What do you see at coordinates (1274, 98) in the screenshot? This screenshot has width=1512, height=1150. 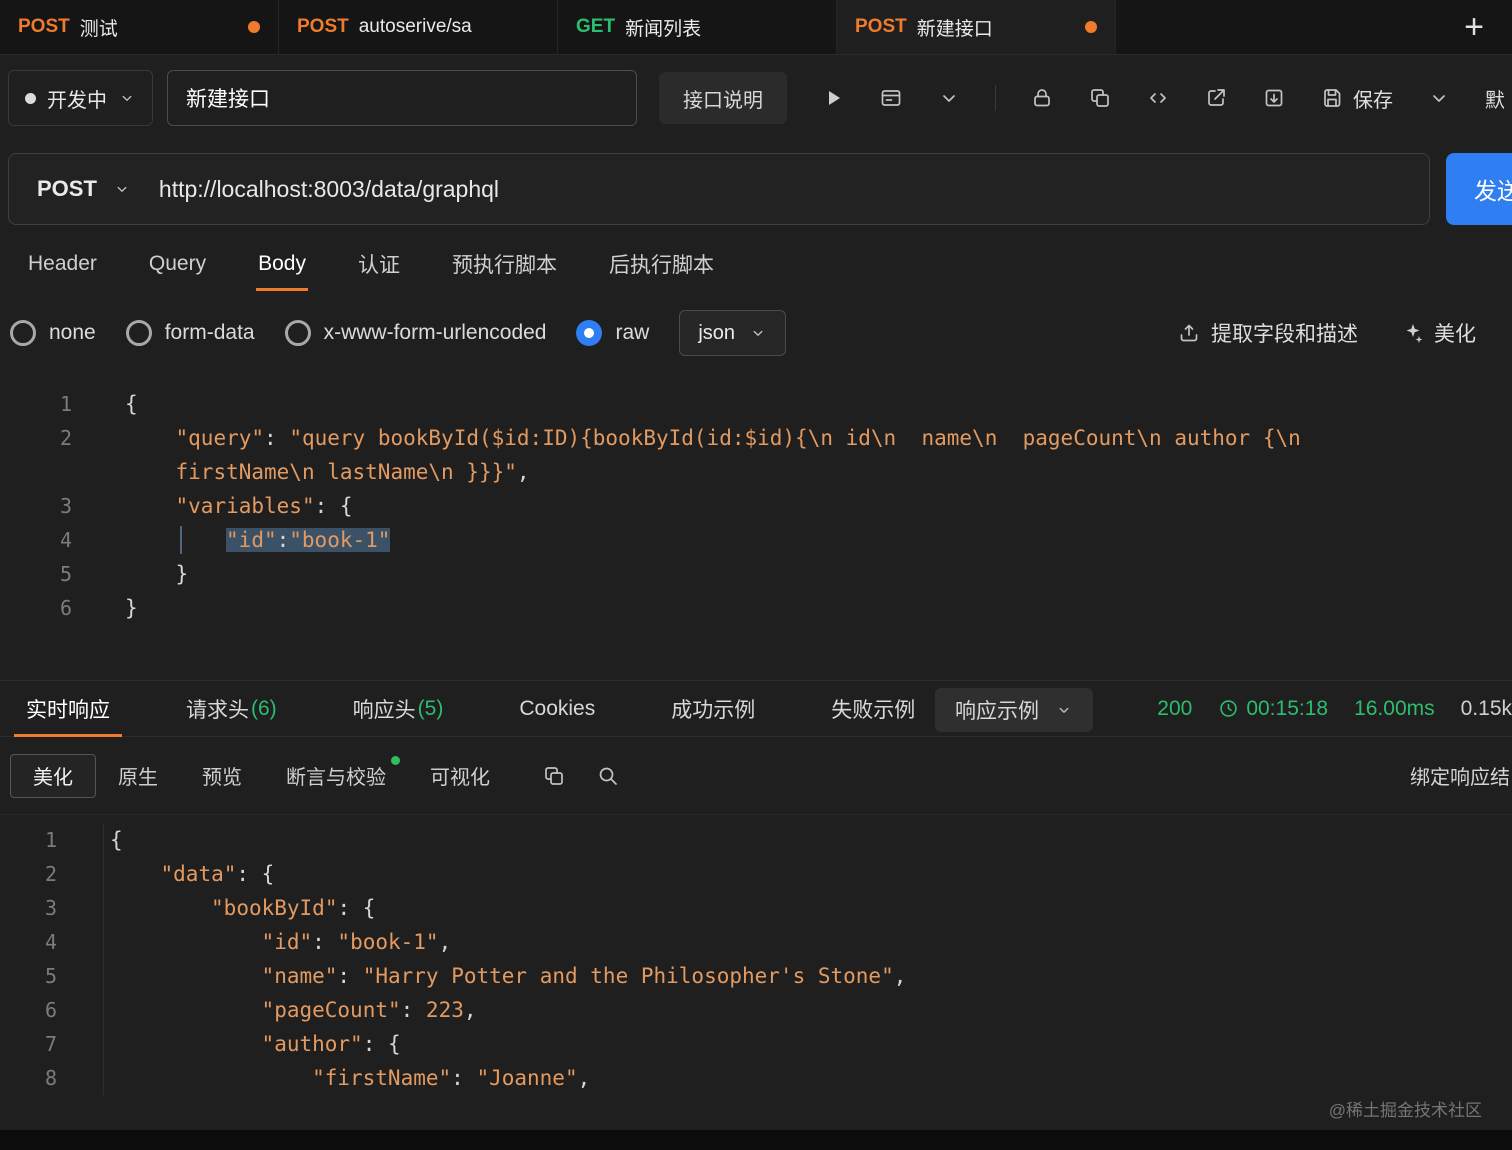 I see `clone-button` at bounding box center [1274, 98].